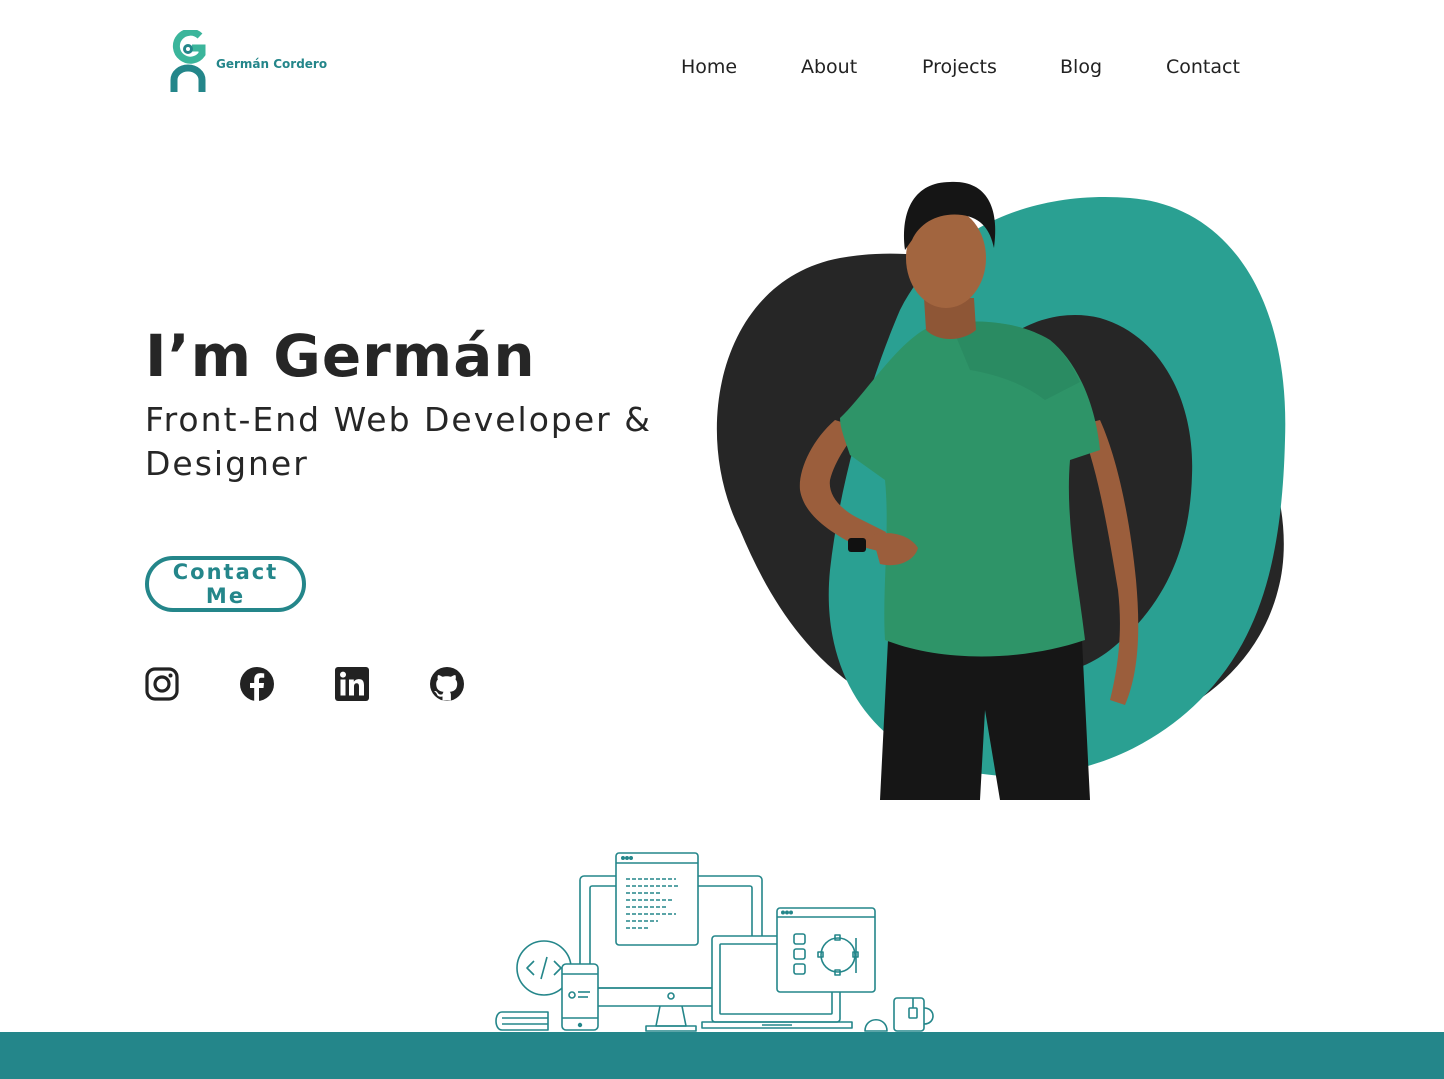 The height and width of the screenshot is (1079, 1444). I want to click on linkedin-link, so click(352, 684).